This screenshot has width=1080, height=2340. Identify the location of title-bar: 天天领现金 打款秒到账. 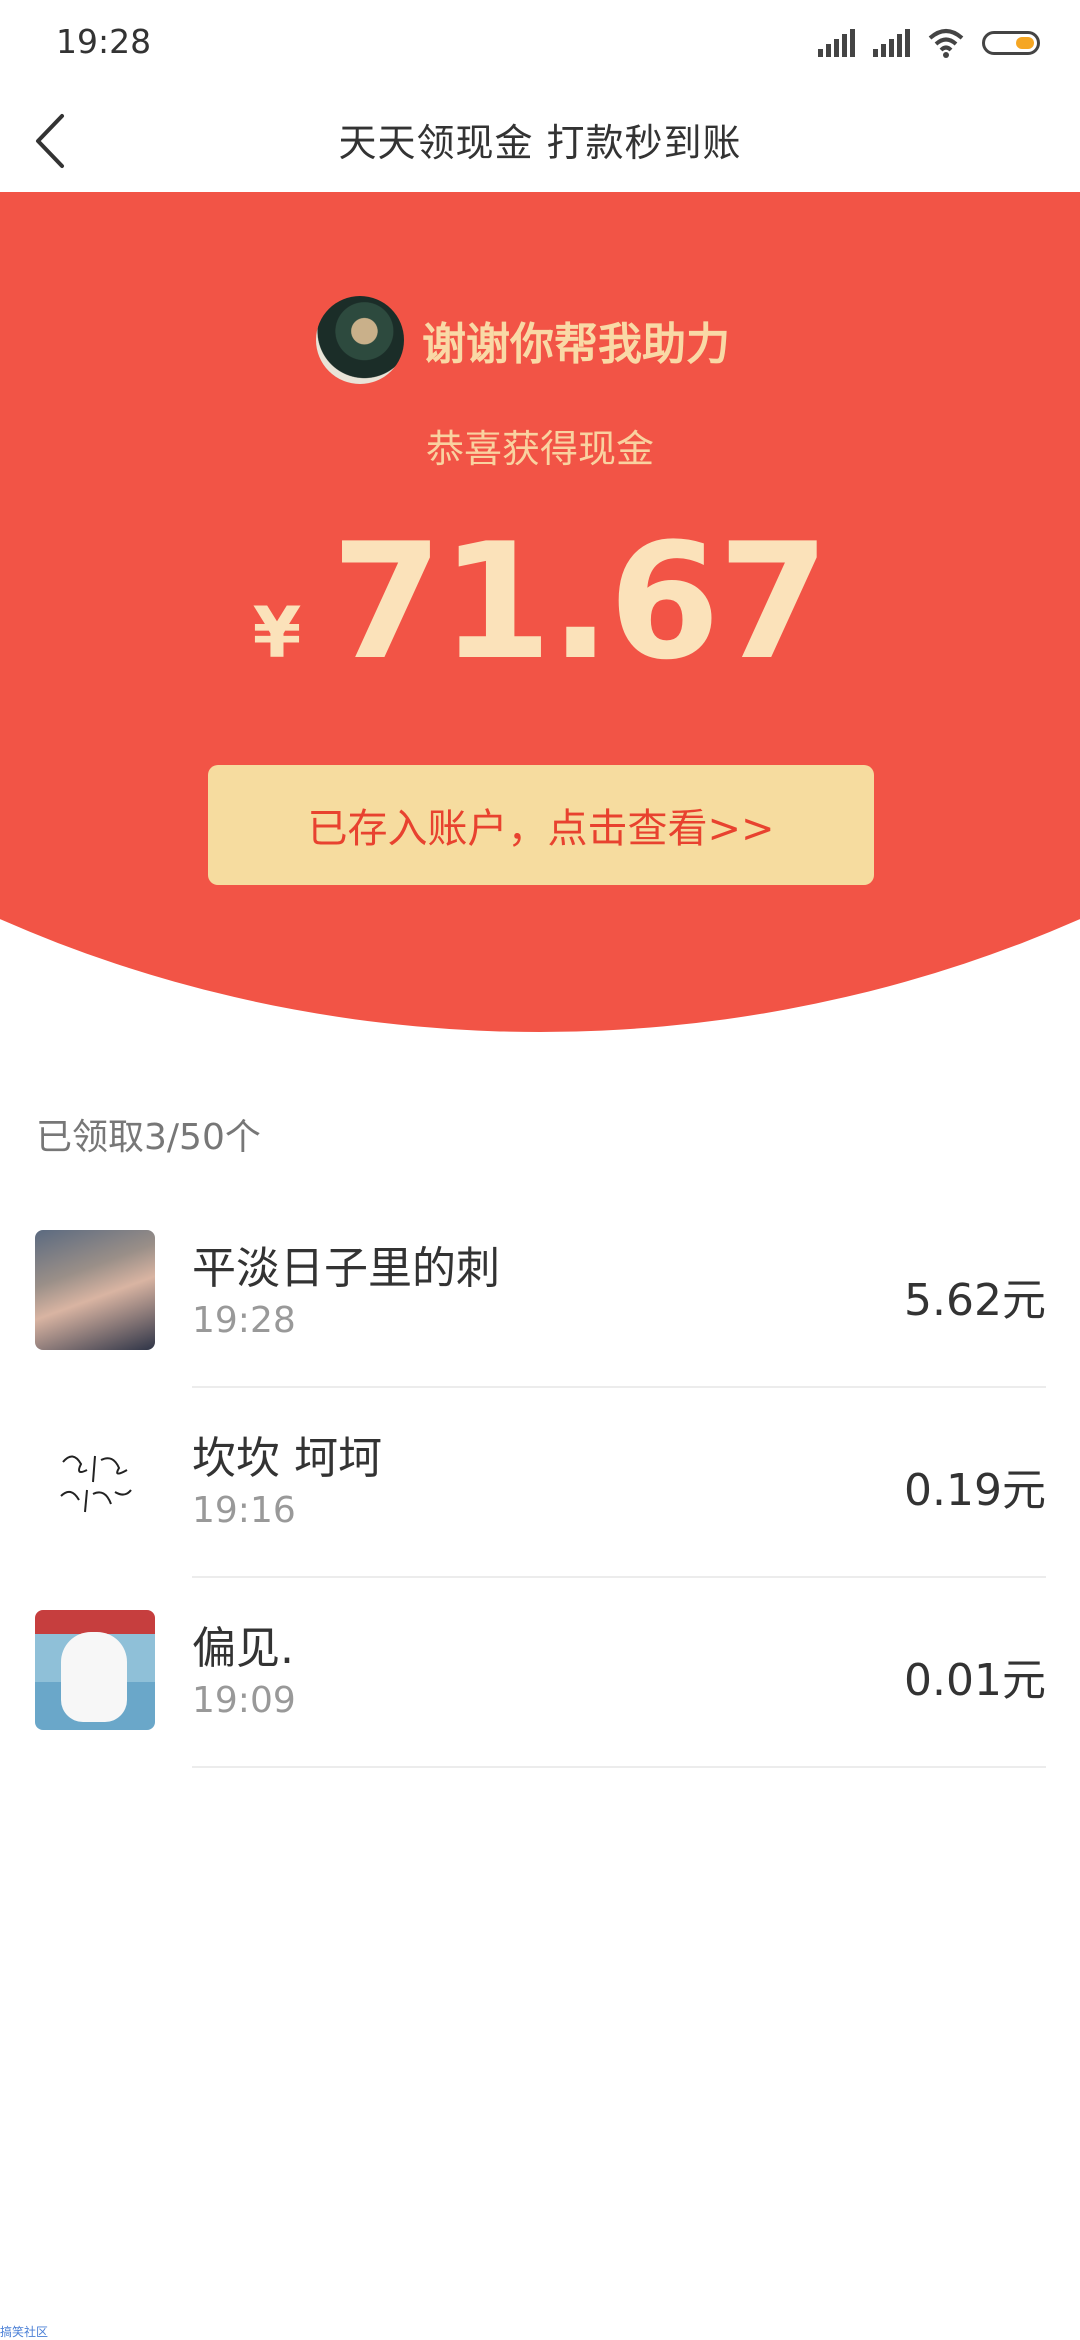
(540, 141).